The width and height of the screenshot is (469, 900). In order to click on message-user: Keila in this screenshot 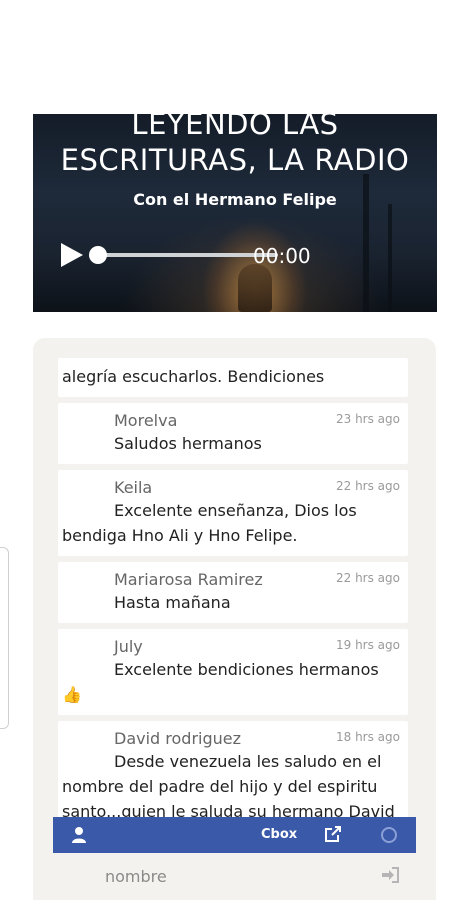, I will do `click(133, 487)`.